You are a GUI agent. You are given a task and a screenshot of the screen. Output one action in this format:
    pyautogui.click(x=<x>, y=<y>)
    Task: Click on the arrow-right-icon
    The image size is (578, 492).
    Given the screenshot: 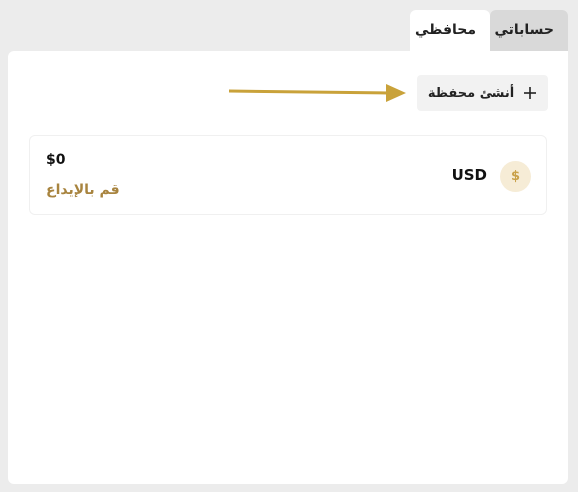 What is the action you would take?
    pyautogui.click(x=317, y=93)
    